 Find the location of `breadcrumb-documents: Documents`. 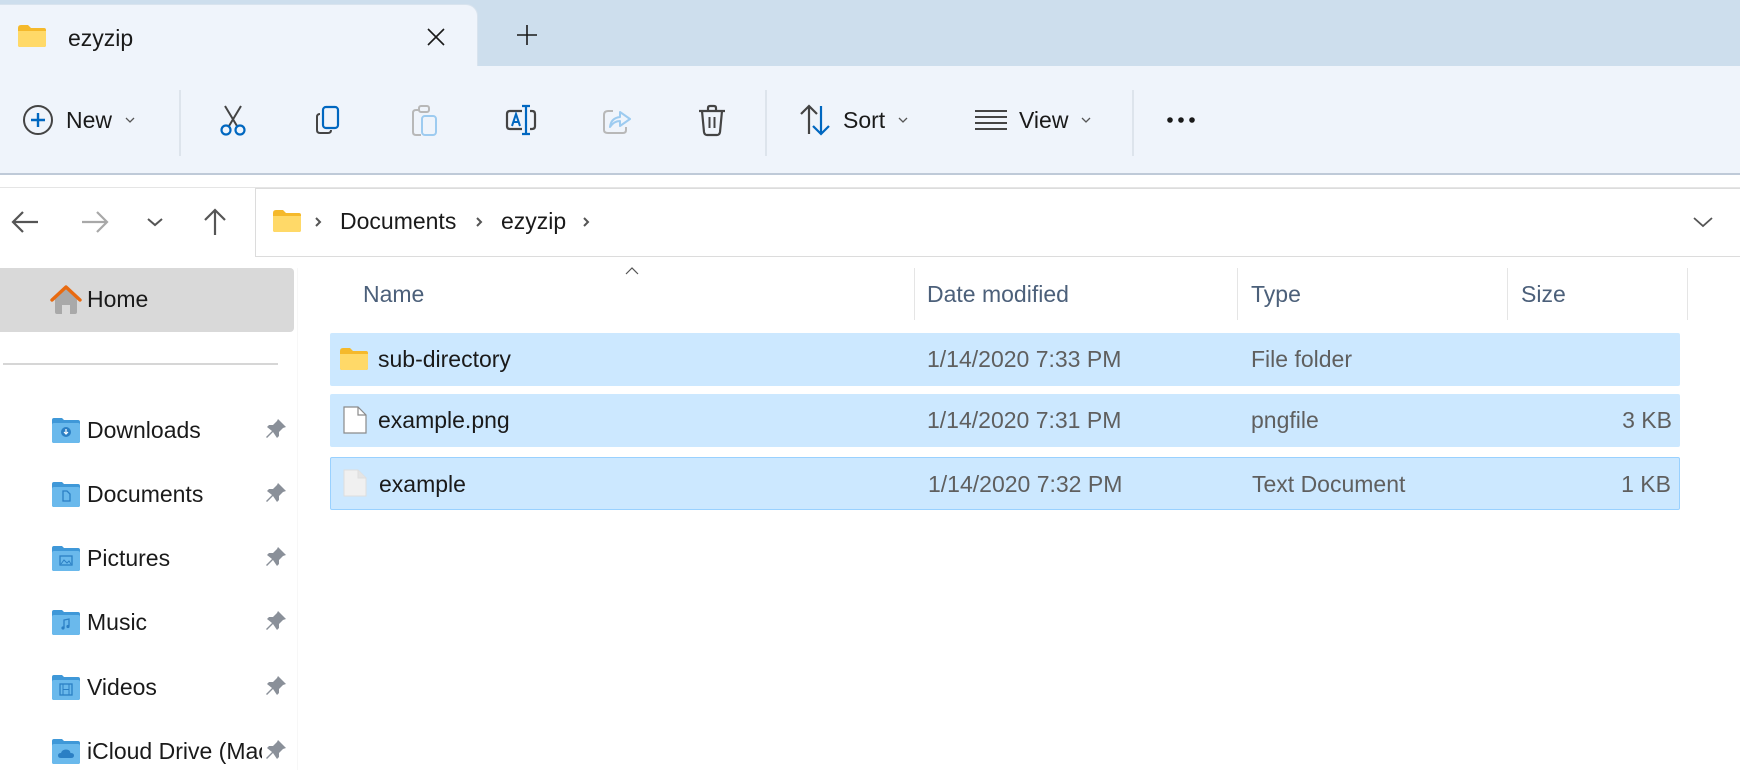

breadcrumb-documents: Documents is located at coordinates (398, 221).